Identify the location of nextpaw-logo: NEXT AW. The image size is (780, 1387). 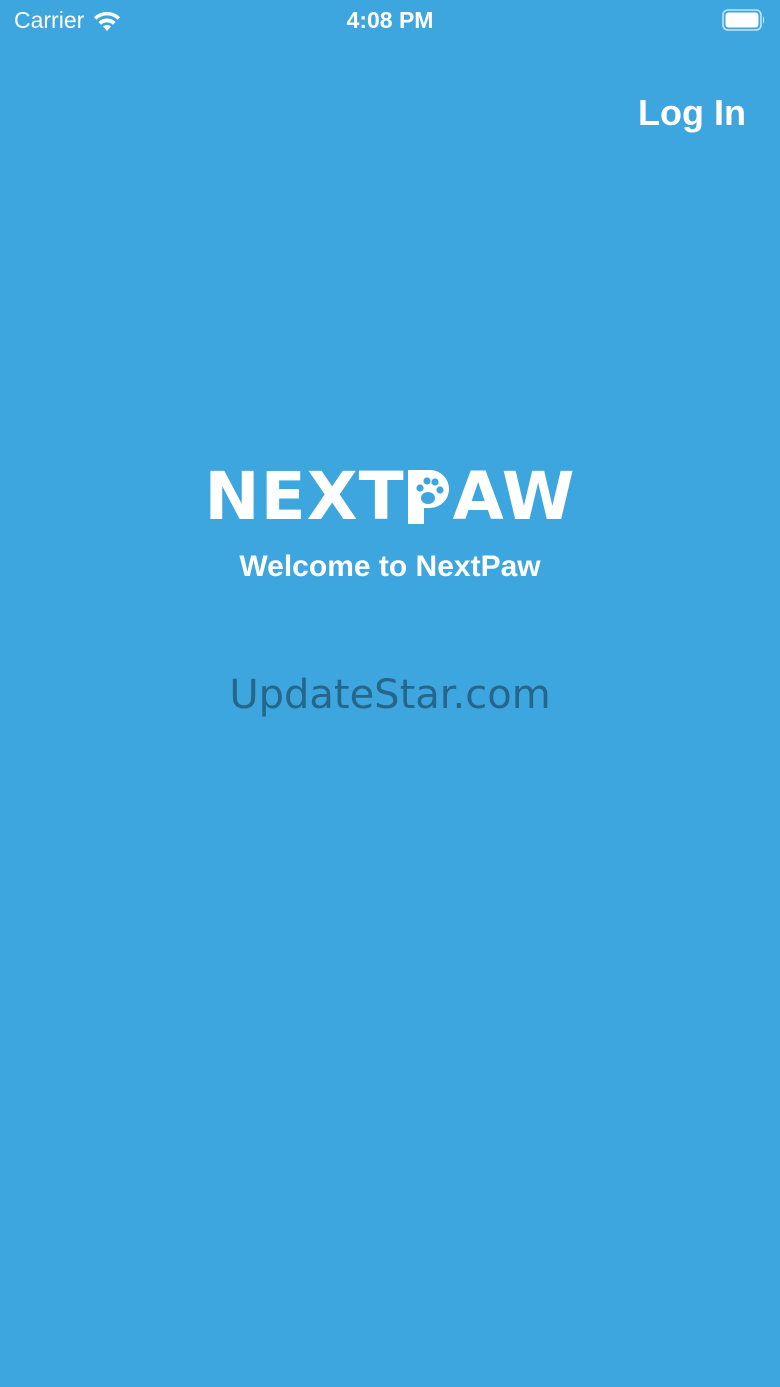
(389, 497).